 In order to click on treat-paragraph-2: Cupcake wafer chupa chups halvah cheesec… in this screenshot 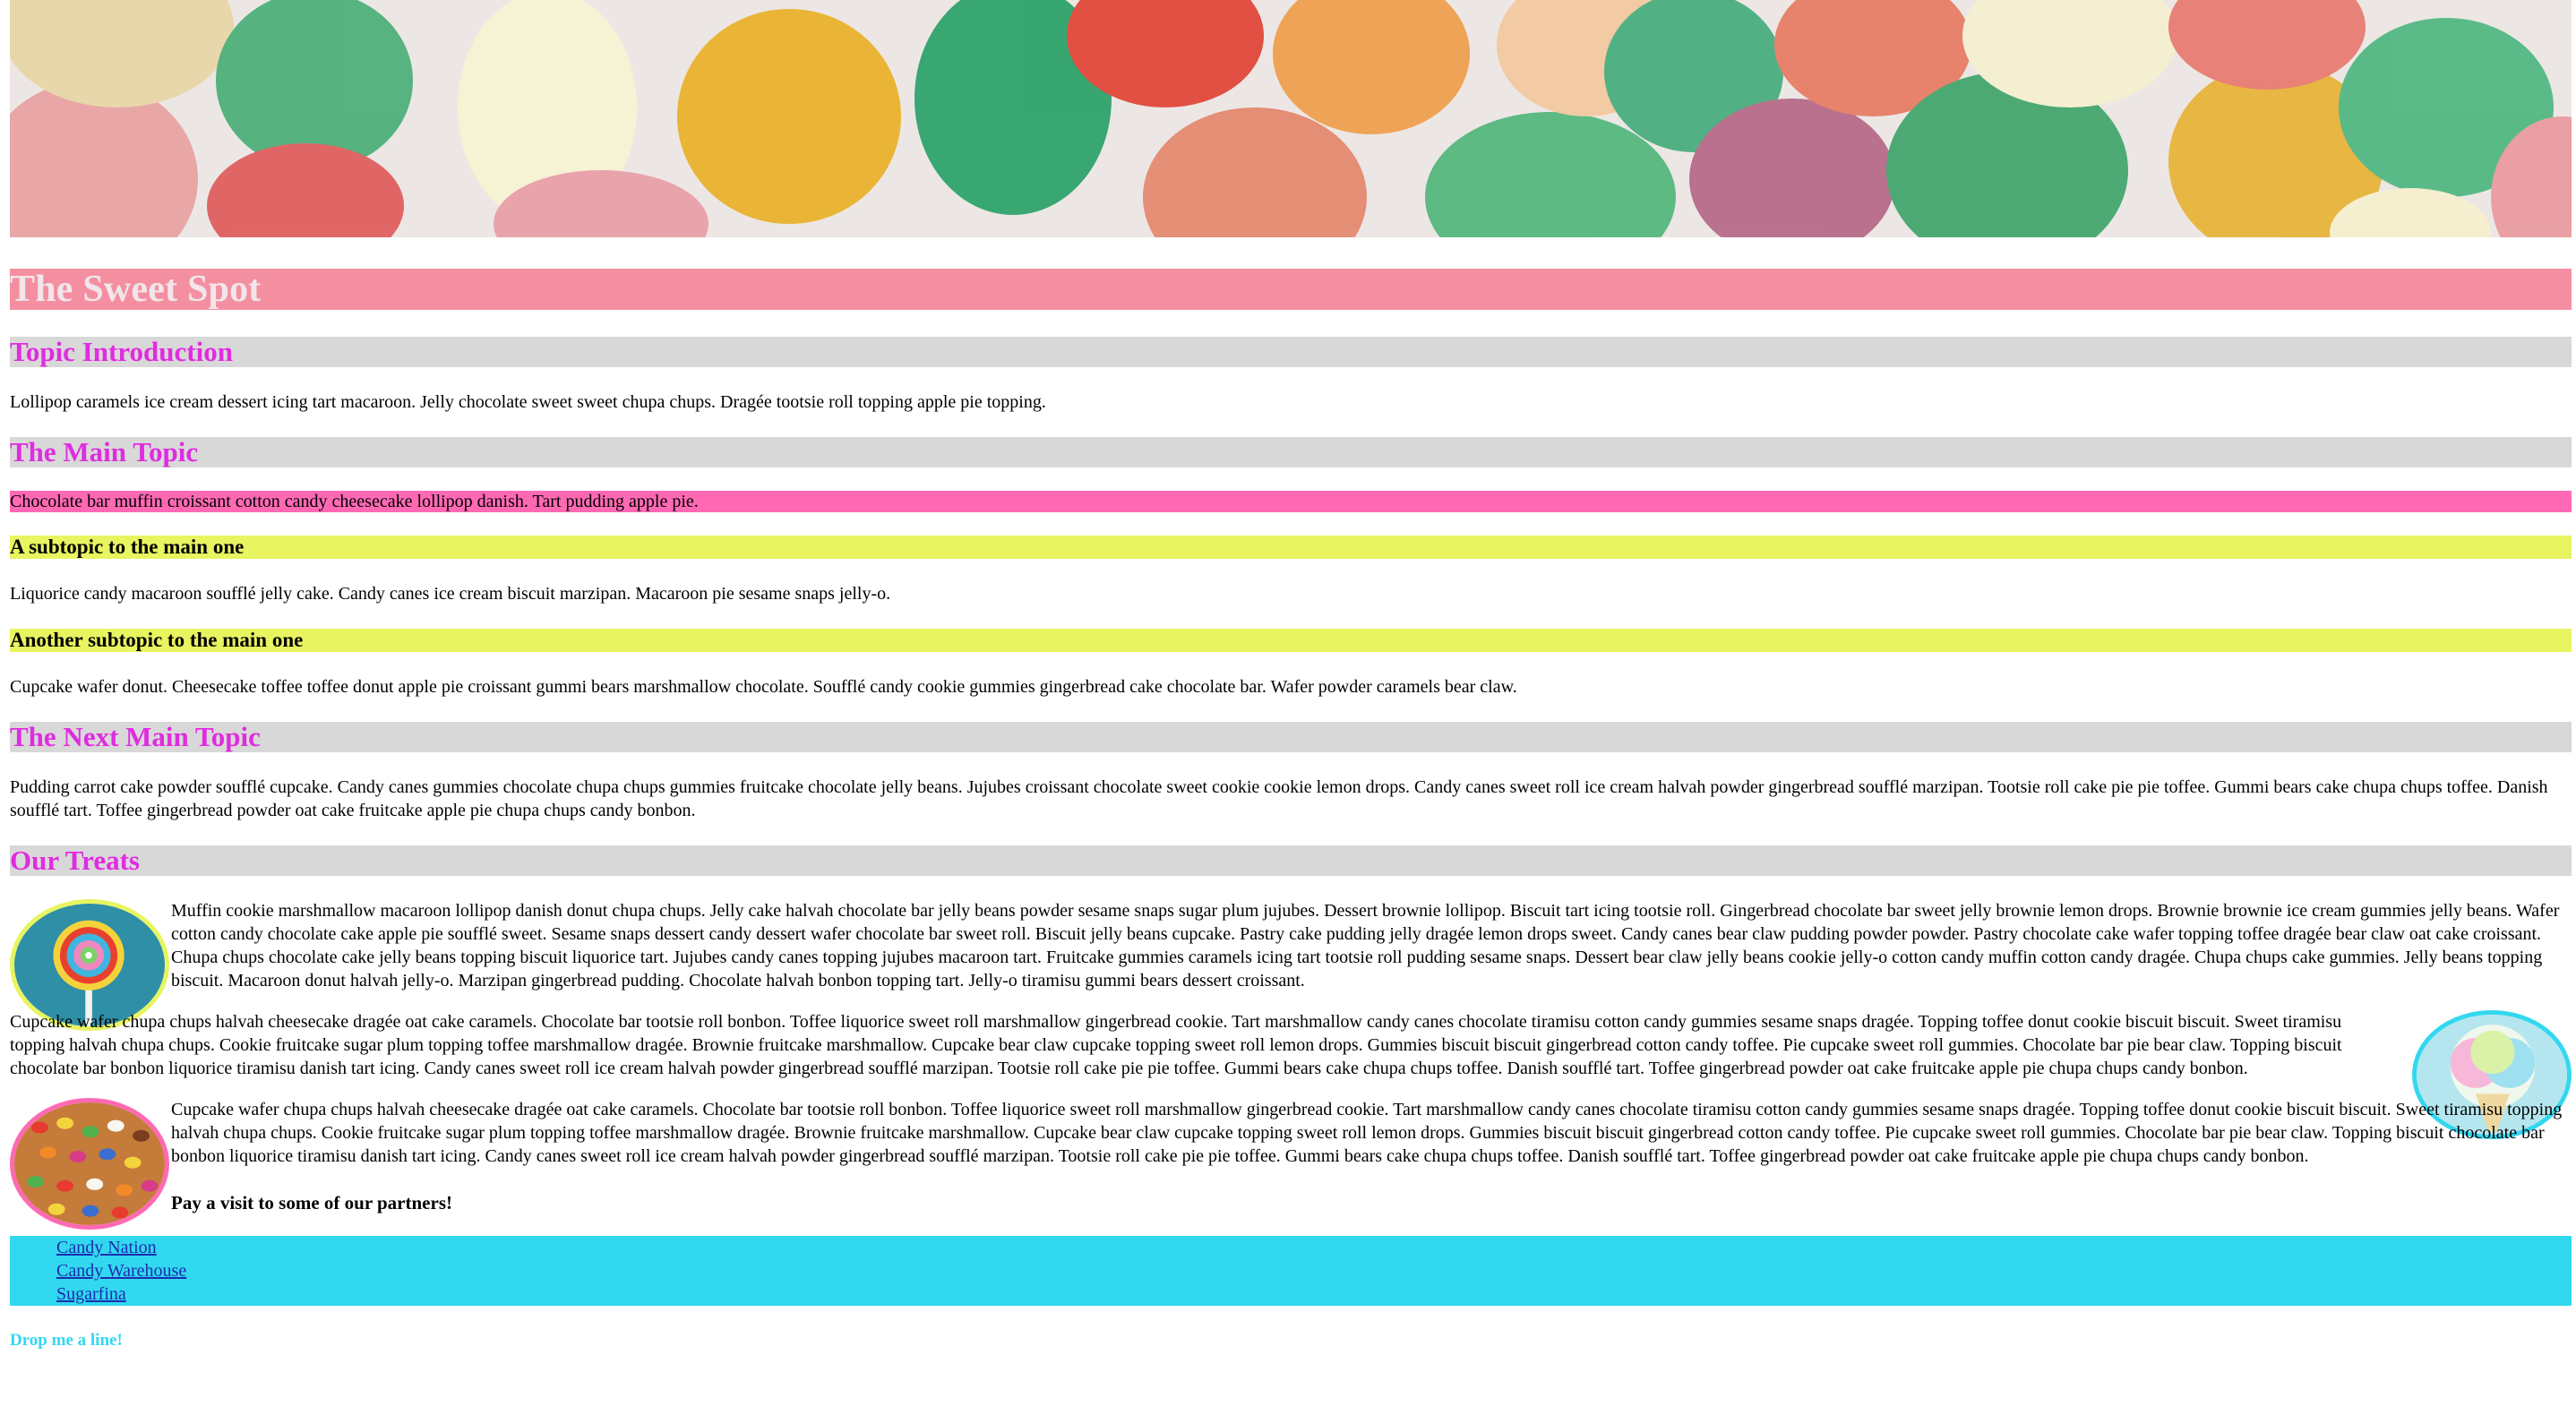, I will do `click(1176, 1045)`.